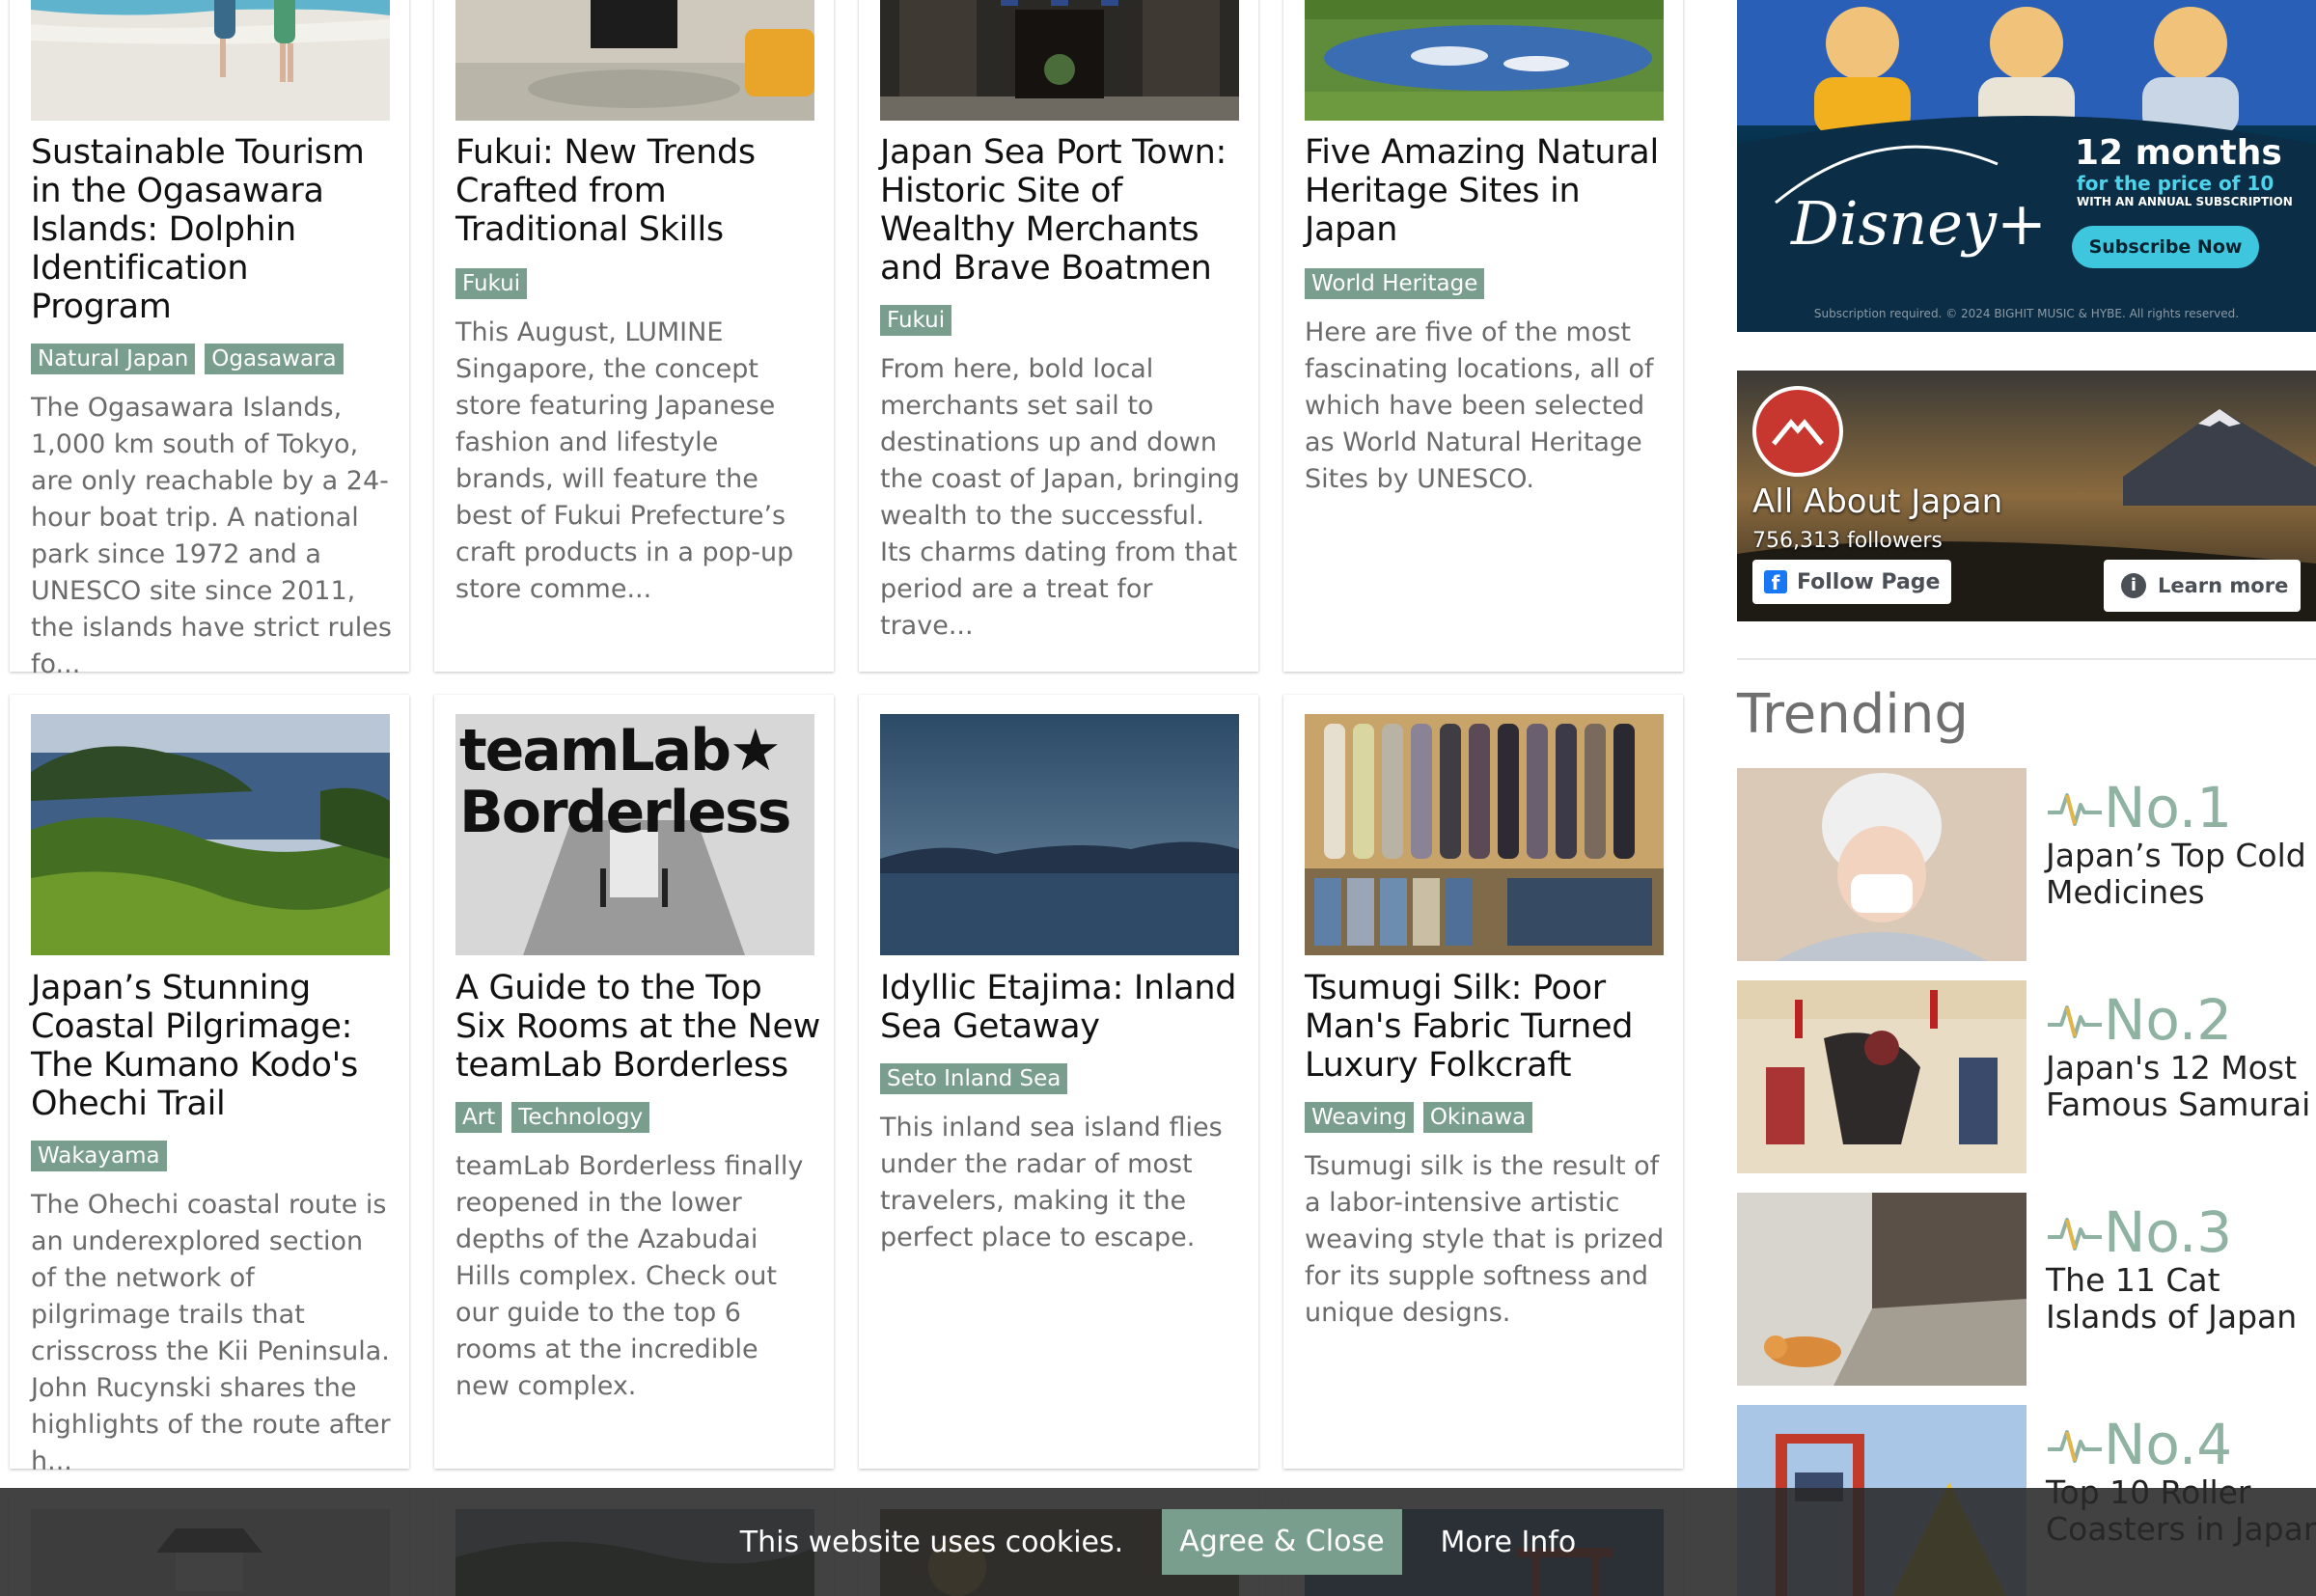  What do you see at coordinates (1477, 1117) in the screenshot?
I see `tag-okinawa: Okinawa` at bounding box center [1477, 1117].